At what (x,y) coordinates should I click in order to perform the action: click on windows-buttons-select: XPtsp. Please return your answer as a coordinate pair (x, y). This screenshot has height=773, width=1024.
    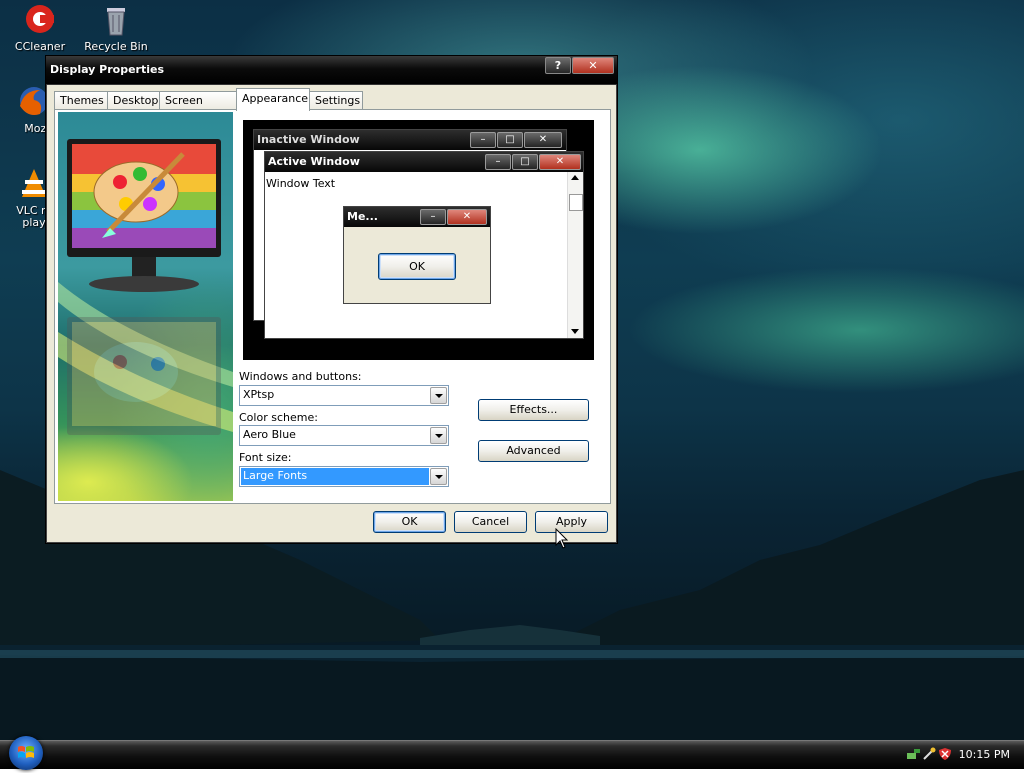
    Looking at the image, I should click on (344, 395).